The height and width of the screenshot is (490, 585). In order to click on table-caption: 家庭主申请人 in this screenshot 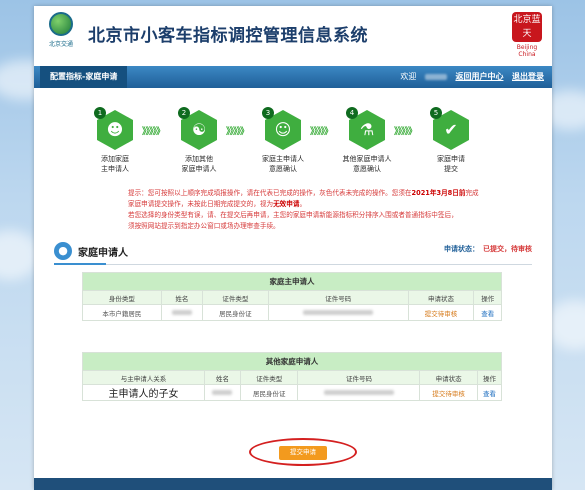, I will do `click(292, 281)`.